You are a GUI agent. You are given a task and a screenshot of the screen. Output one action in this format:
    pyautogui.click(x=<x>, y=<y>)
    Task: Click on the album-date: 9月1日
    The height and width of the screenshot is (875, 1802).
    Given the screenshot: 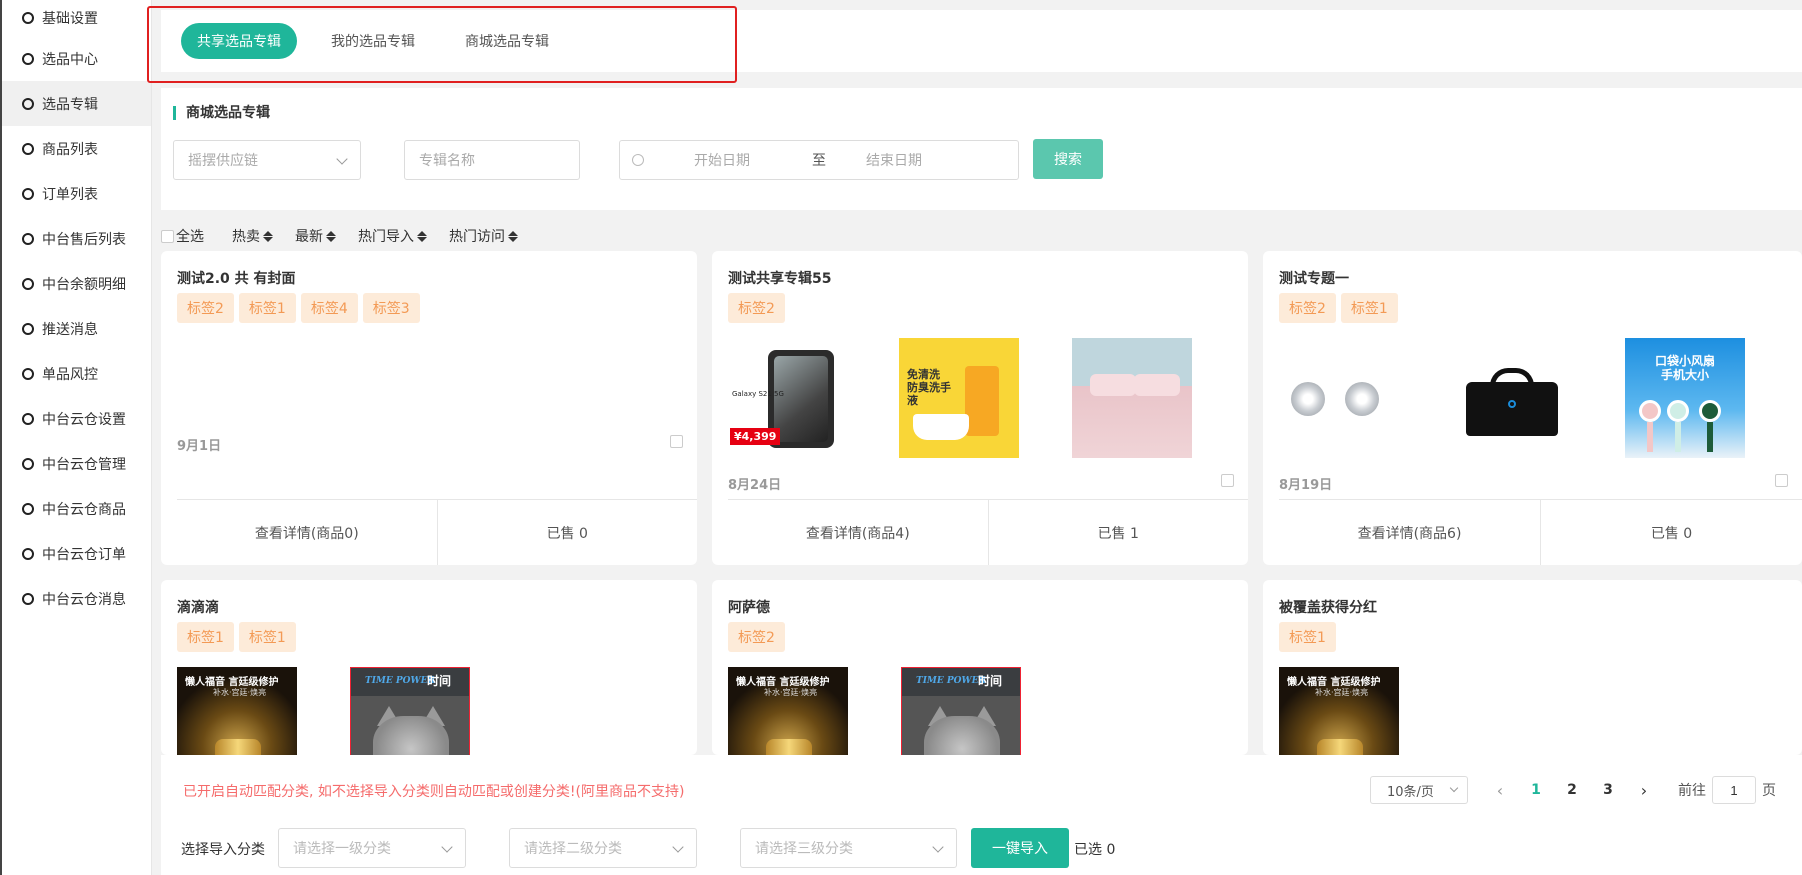 What is the action you would take?
    pyautogui.click(x=199, y=446)
    